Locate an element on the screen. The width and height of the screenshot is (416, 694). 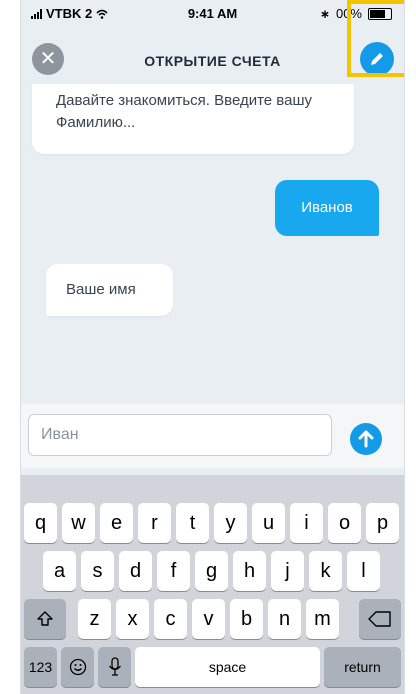
key-o: o is located at coordinates (344, 523).